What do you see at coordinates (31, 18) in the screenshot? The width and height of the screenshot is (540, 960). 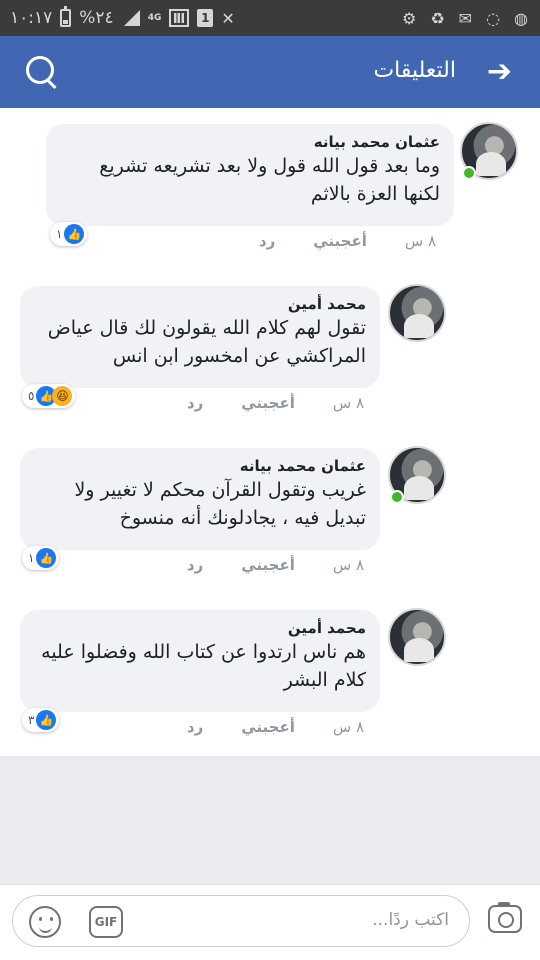 I see `status-time: ١٠:١٧` at bounding box center [31, 18].